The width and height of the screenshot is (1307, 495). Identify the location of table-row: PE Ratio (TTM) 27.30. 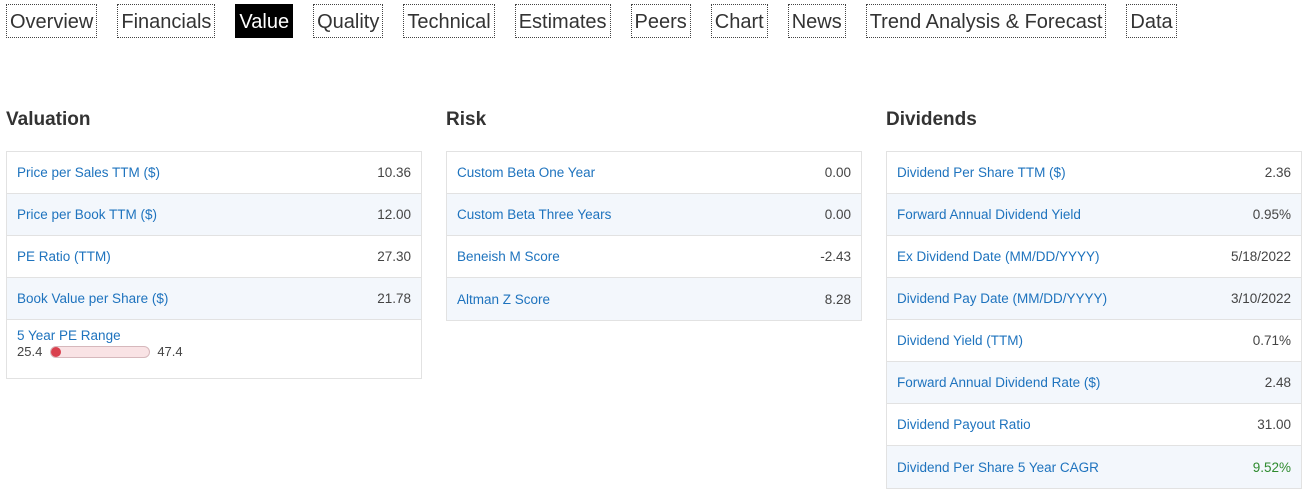
(214, 257).